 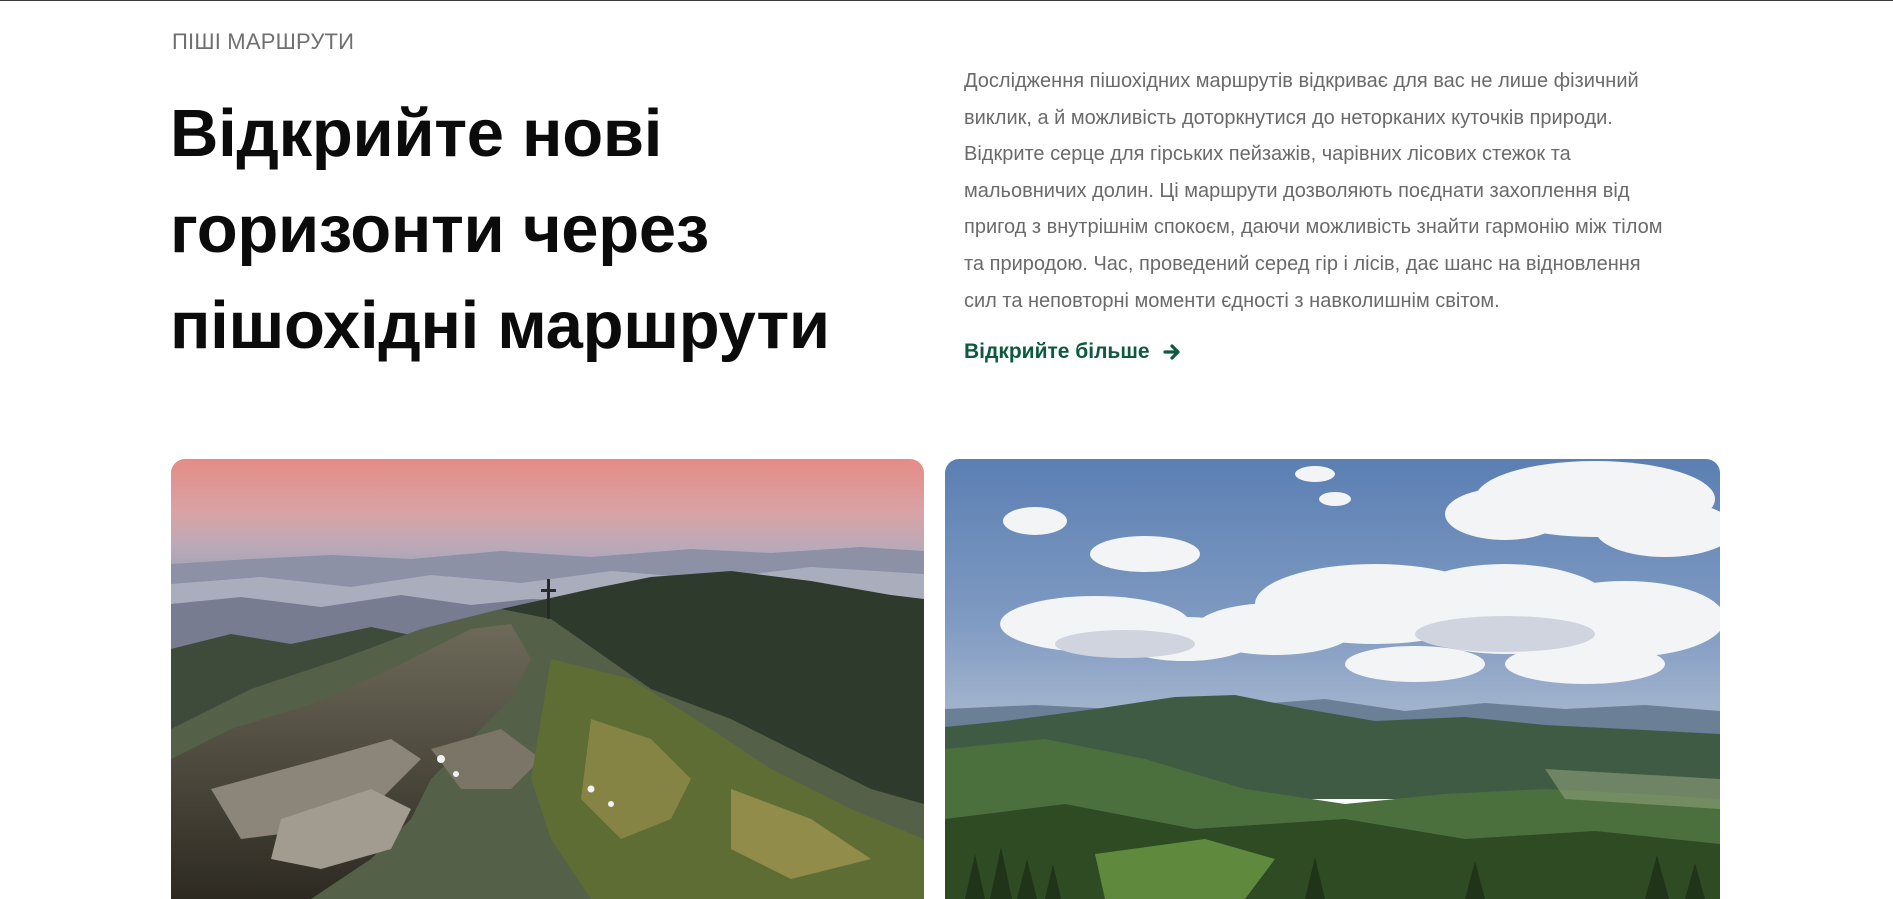 What do you see at coordinates (1057, 351) in the screenshot?
I see `discover-more-label: Відкрийте більше` at bounding box center [1057, 351].